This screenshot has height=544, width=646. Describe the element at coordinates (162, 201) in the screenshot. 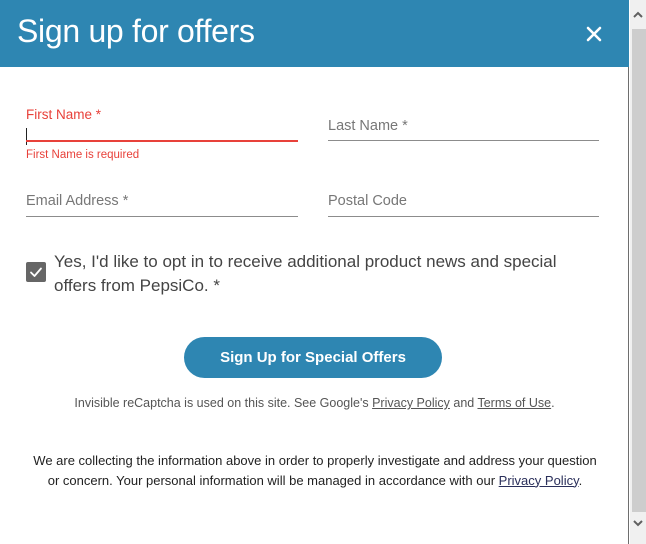

I see `email-field: Email Address *` at that location.